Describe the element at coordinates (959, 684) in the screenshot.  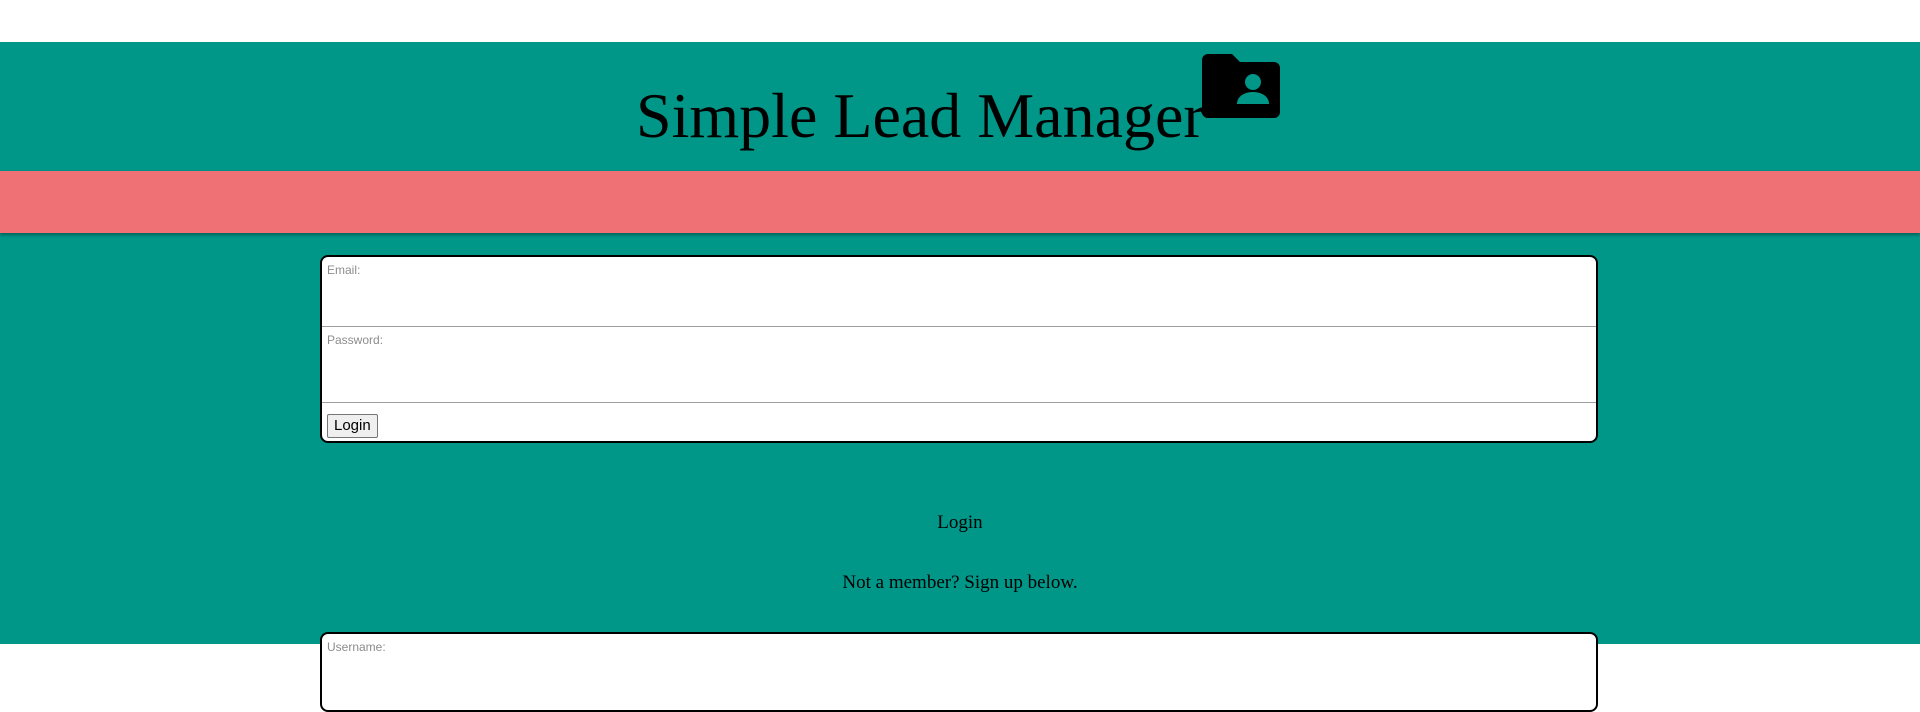
I see `username-field` at that location.